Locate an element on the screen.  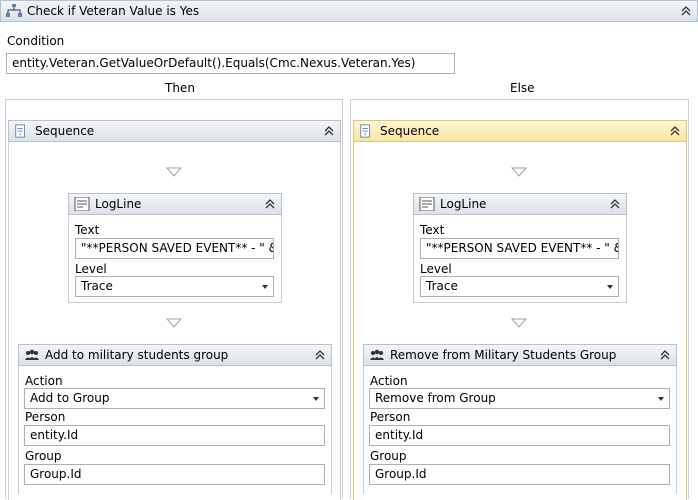
then-logline-text-label: Text is located at coordinates (87, 230).